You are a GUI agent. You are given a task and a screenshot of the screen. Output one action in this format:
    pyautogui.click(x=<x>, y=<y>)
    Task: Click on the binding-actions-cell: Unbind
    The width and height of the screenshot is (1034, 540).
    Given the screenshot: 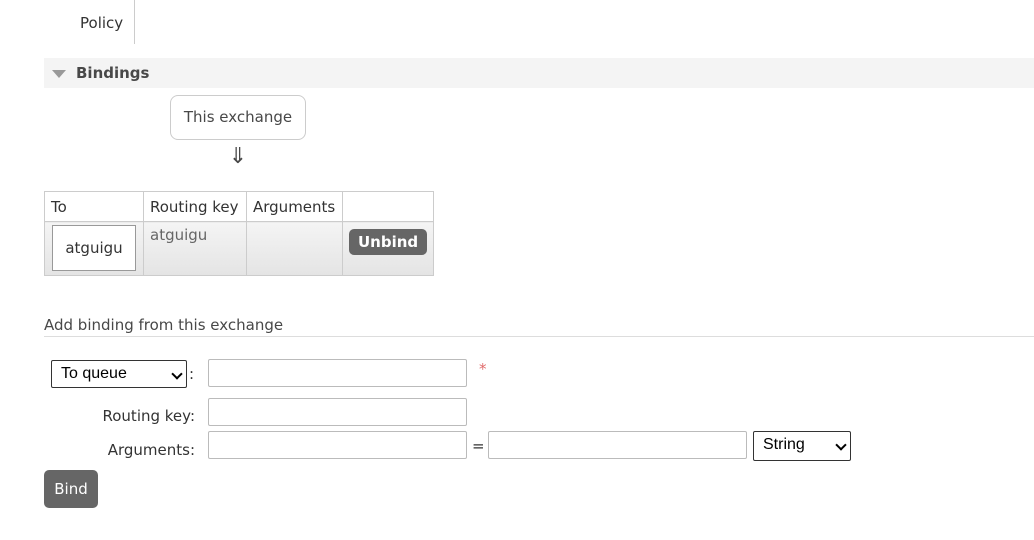 What is the action you would take?
    pyautogui.click(x=388, y=248)
    